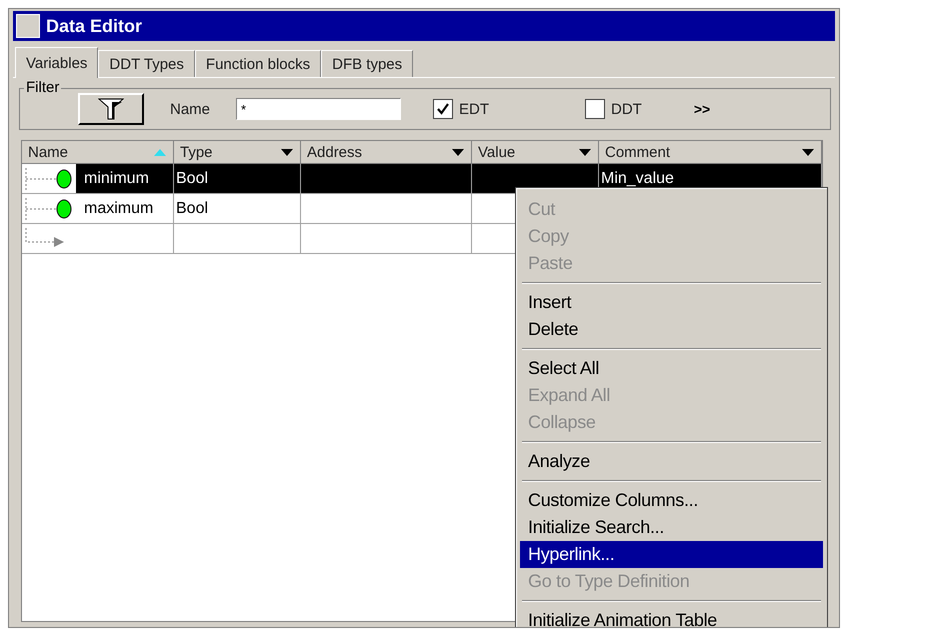 The height and width of the screenshot is (630, 946). I want to click on menu-item: Initialize Animation Table, so click(671, 617).